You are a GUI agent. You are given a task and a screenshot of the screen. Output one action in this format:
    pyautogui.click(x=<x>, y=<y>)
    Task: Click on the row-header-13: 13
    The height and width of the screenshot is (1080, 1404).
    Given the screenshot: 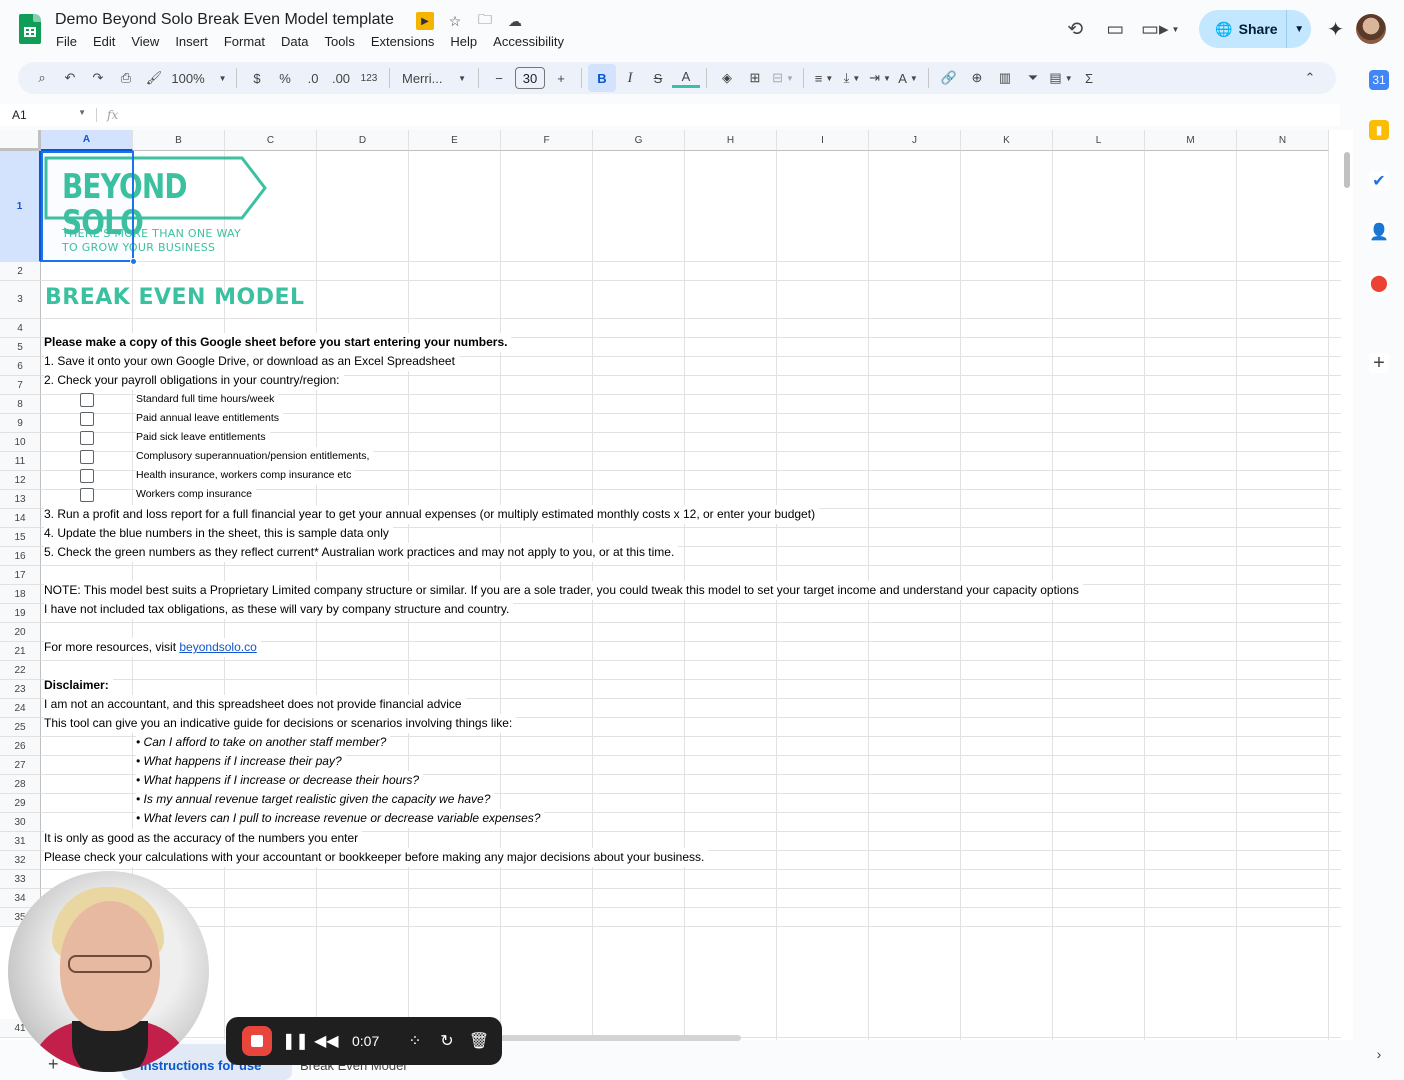 What is the action you would take?
    pyautogui.click(x=20, y=499)
    